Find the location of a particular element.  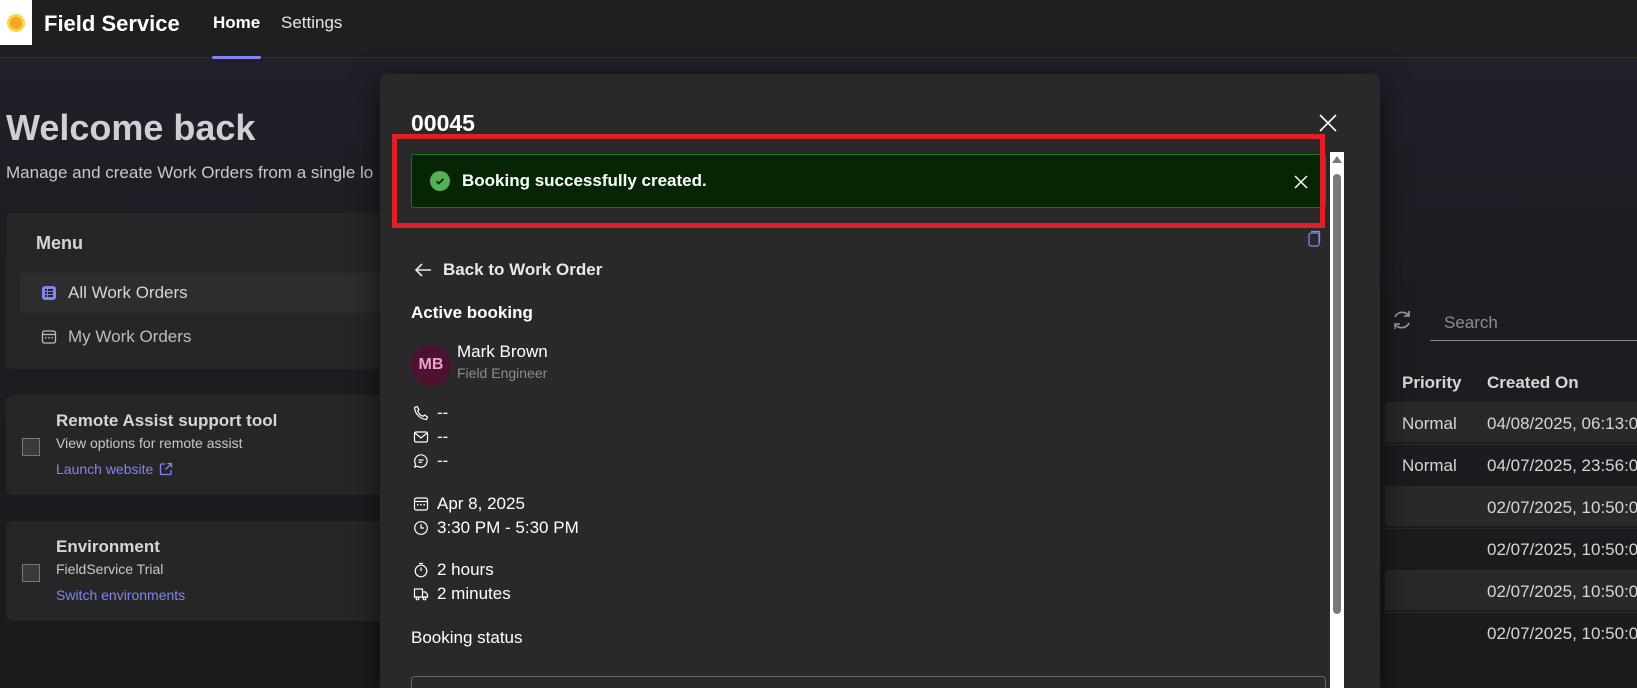

time-row: 3:30 PM - 5:30 PM is located at coordinates (496, 528).